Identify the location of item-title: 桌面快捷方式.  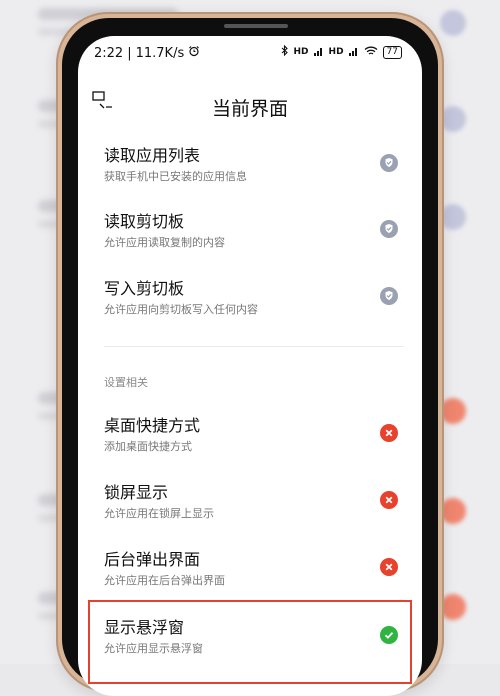
(152, 425).